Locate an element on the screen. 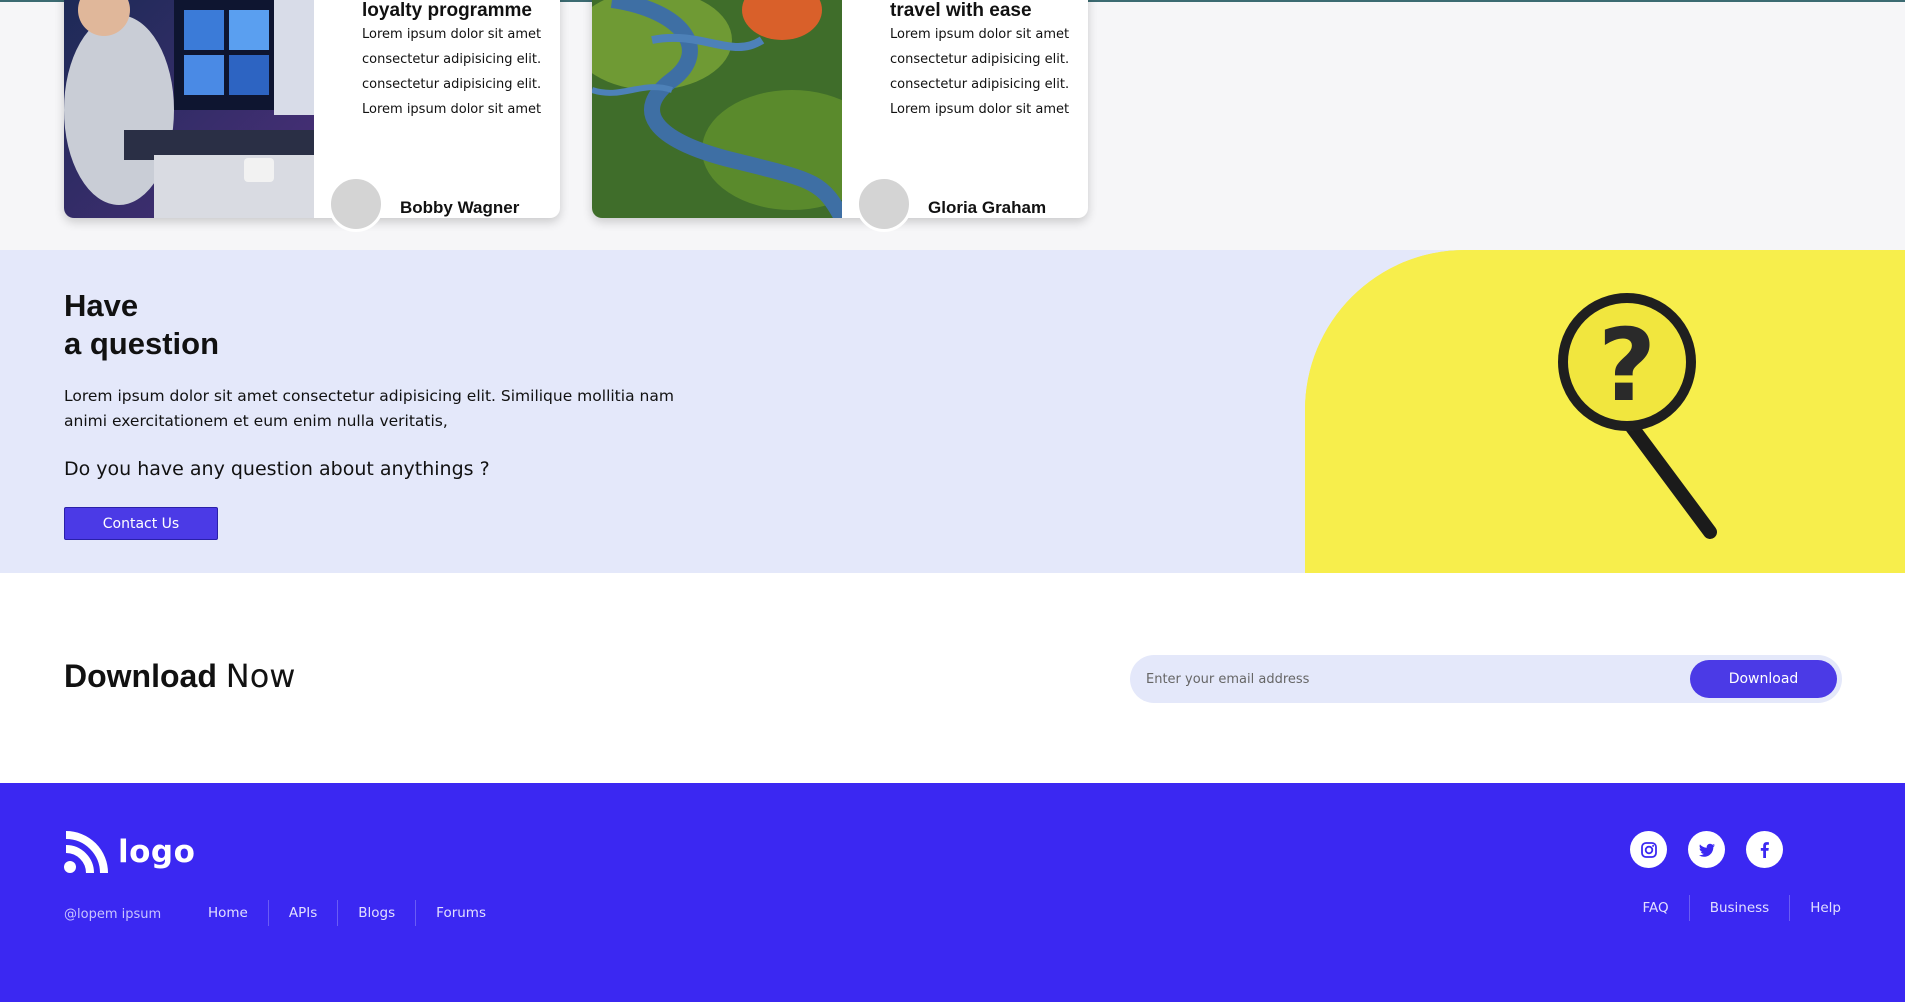 This screenshot has height=1002, width=1905. question-title: Have a question is located at coordinates (141, 325).